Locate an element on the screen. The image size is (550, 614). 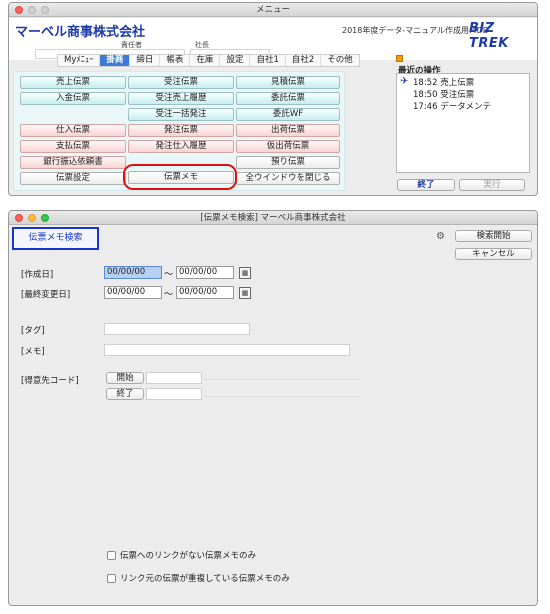
duplicate-link-label: リンク元の伝票が重複している伝票メモのみ is located at coordinates (205, 579).